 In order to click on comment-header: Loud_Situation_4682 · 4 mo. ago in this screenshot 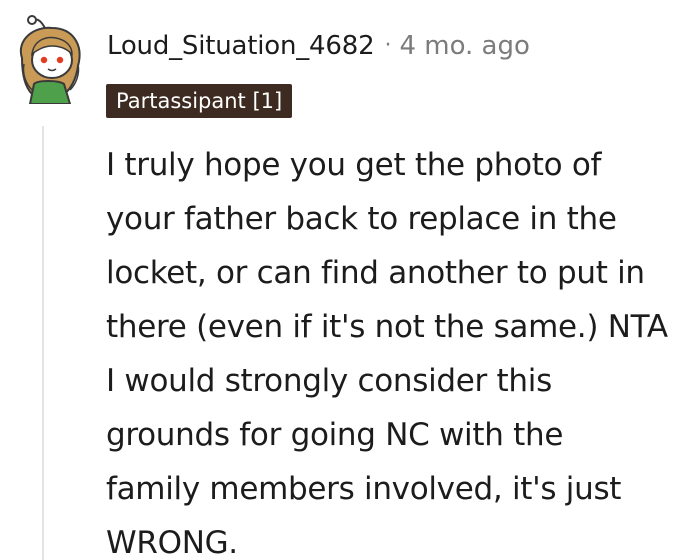, I will do `click(318, 46)`.